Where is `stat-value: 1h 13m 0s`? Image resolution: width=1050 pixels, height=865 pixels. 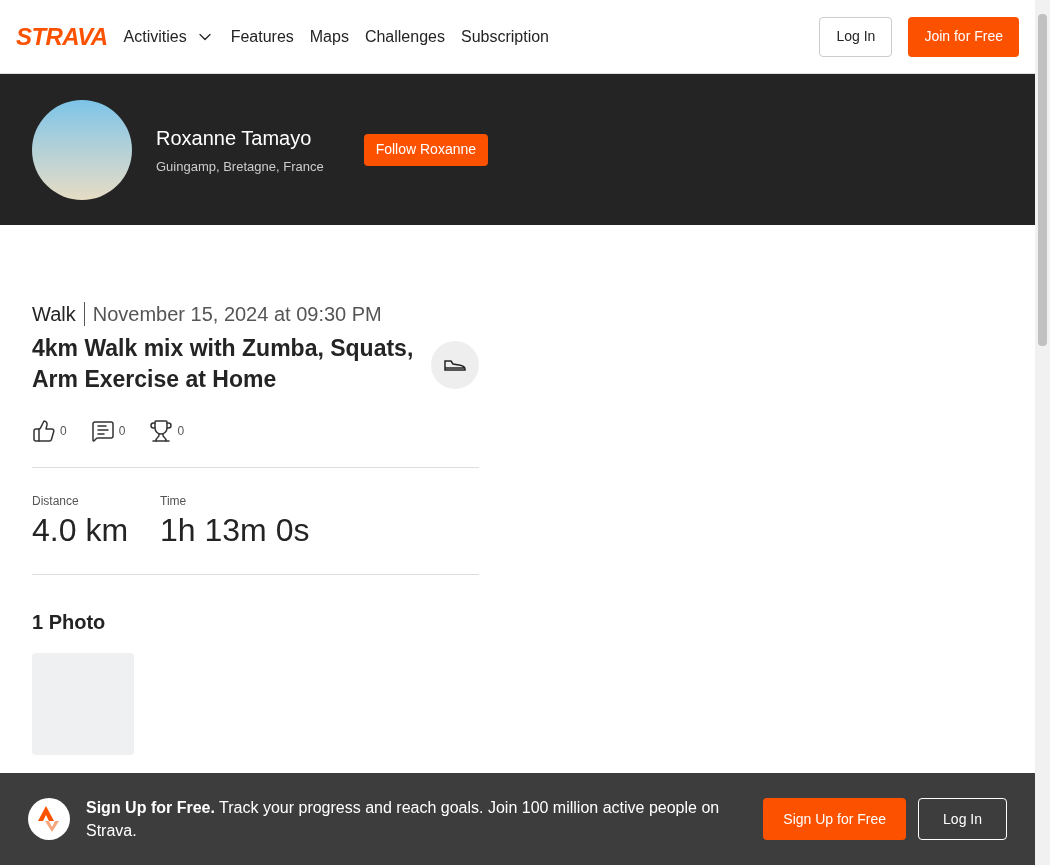 stat-value: 1h 13m 0s is located at coordinates (235, 530).